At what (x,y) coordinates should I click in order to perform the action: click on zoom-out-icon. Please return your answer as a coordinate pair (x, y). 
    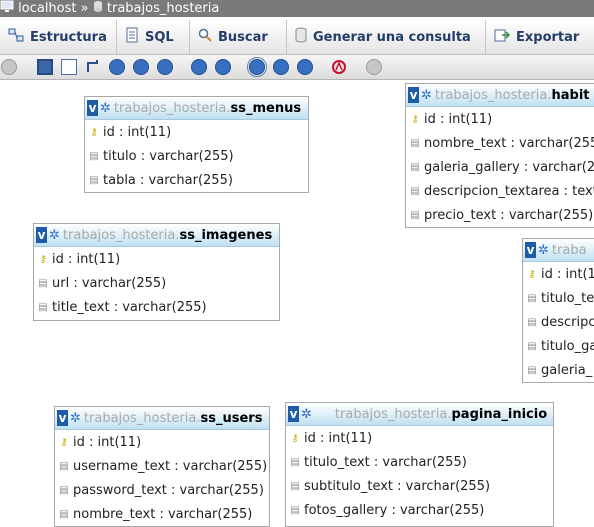
    Looking at the image, I should click on (141, 67).